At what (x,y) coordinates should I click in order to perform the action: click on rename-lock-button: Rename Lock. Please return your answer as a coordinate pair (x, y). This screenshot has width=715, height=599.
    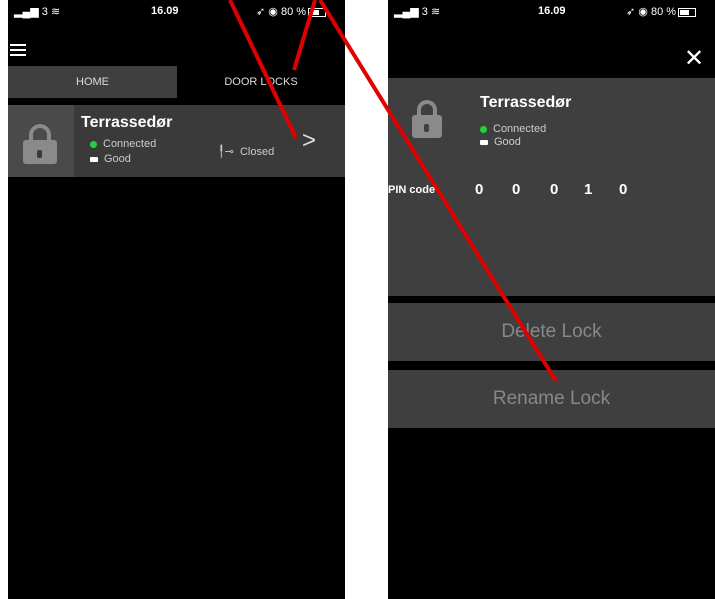
    Looking at the image, I should click on (551, 399).